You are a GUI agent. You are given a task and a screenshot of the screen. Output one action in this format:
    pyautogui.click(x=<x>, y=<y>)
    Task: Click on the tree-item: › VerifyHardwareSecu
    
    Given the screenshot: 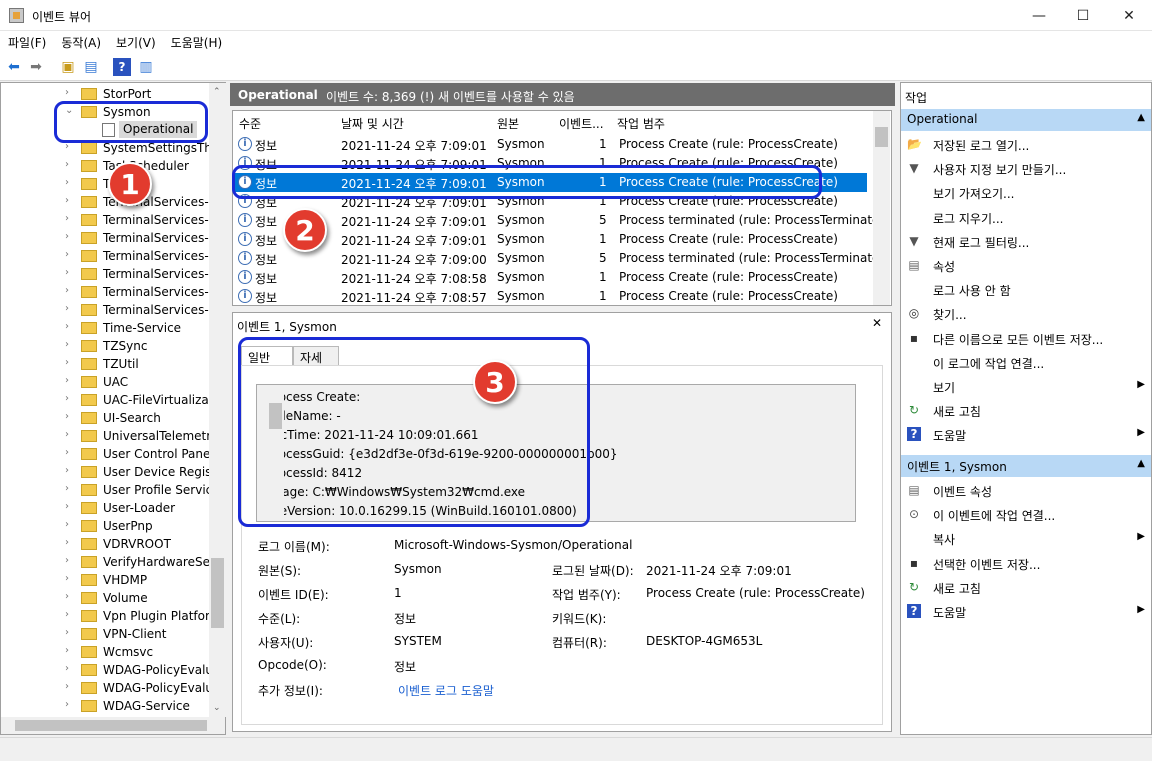 What is the action you would take?
    pyautogui.click(x=105, y=562)
    